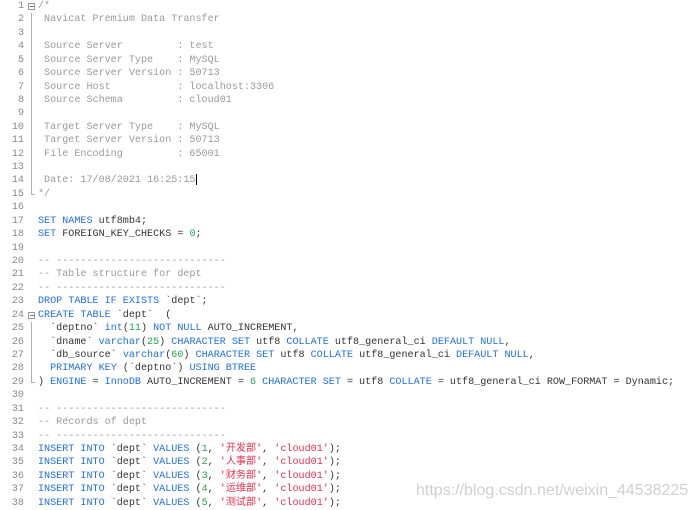  Describe the element at coordinates (349, 315) in the screenshot. I see `code-line: 24 CREATE TABLE `dept` (` at that location.